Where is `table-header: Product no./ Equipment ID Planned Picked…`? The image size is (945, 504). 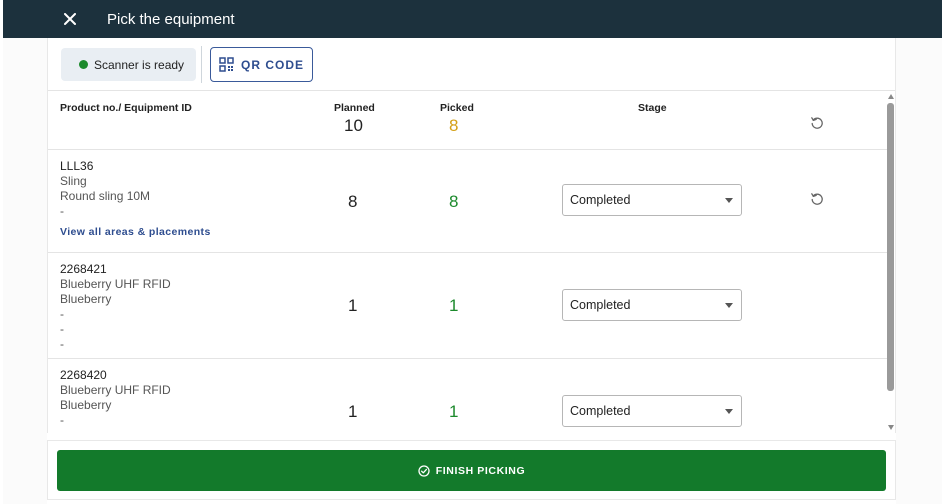 table-header: Product no./ Equipment ID Planned Picked… is located at coordinates (468, 120).